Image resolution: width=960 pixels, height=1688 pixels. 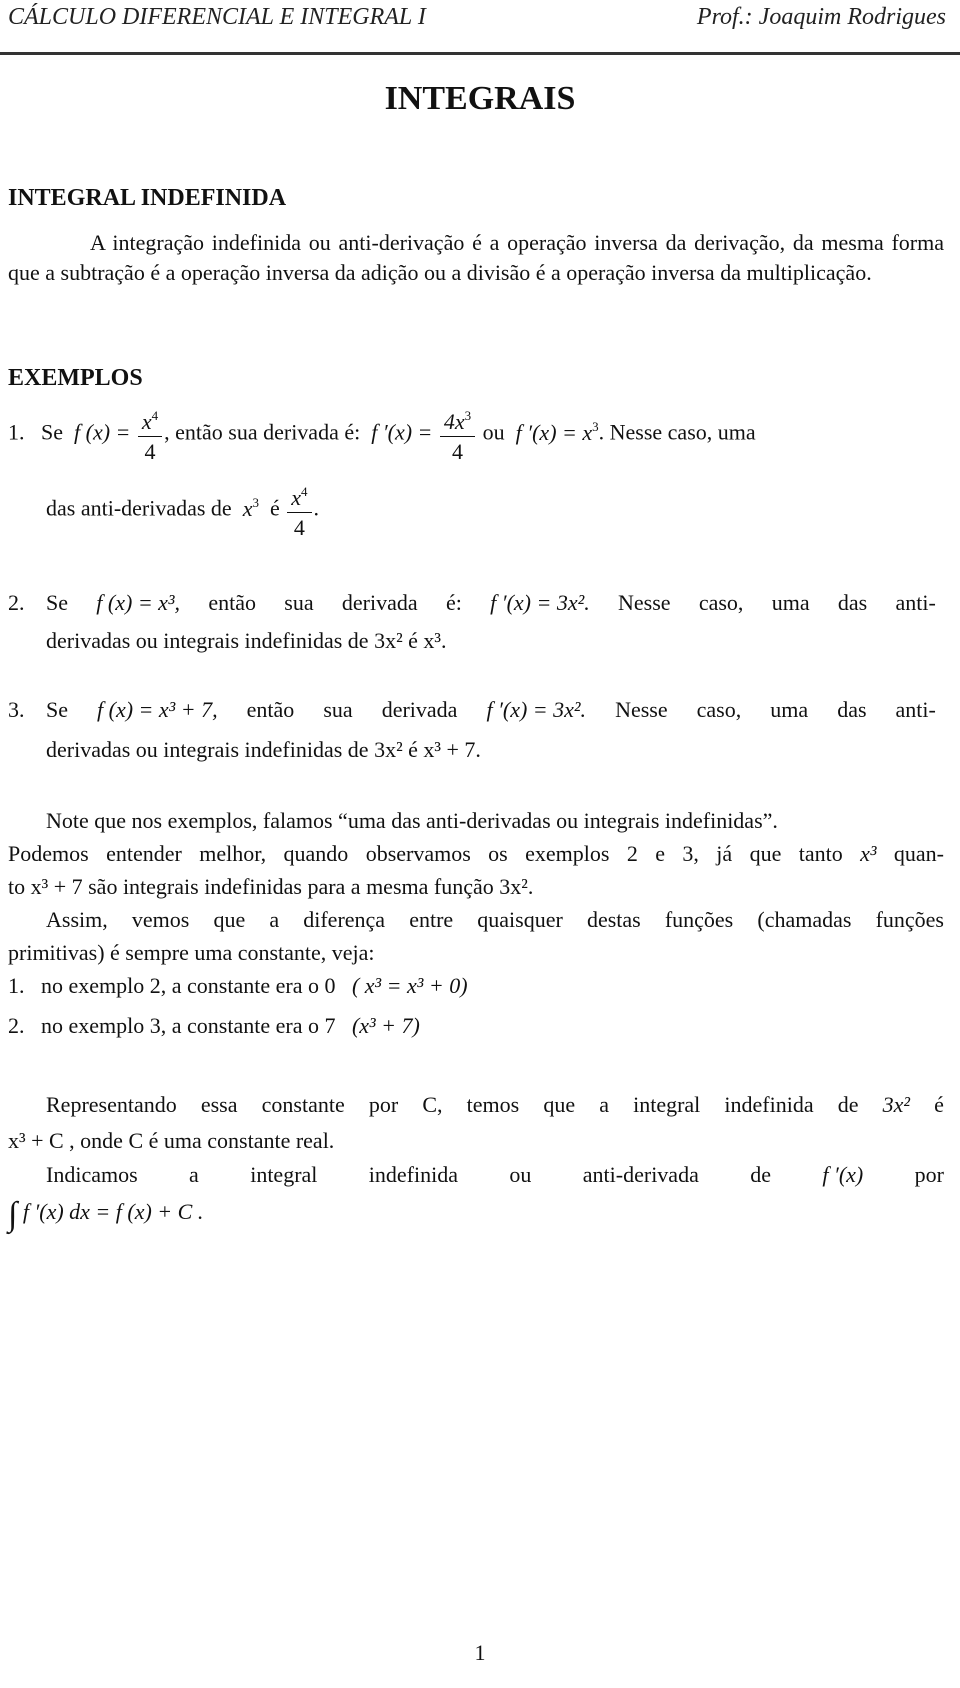 What do you see at coordinates (769, 1104) in the screenshot?
I see `word: indefinida` at bounding box center [769, 1104].